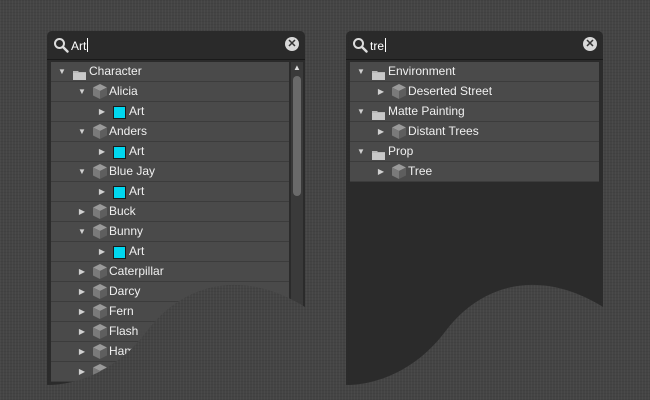  What do you see at coordinates (297, 223) in the screenshot?
I see `vertical-scrollbar: ▲` at bounding box center [297, 223].